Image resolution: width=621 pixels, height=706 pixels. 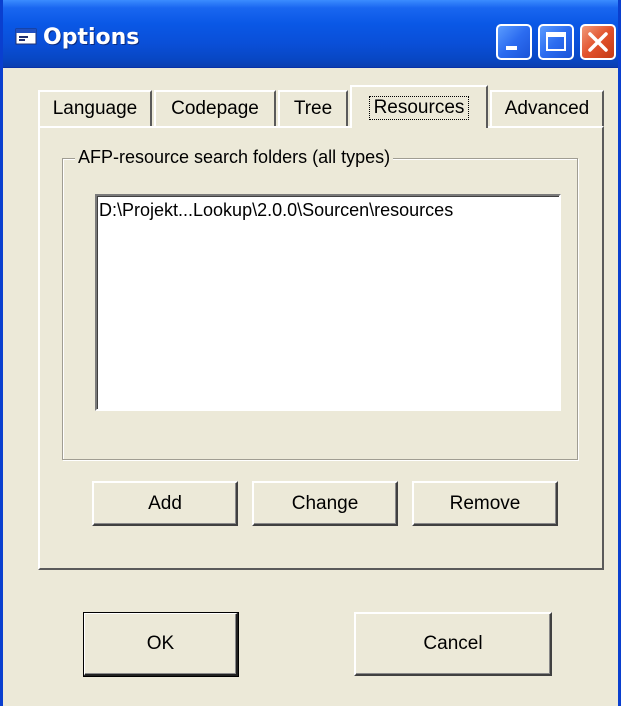 I want to click on remove-button: Remove, so click(x=485, y=503).